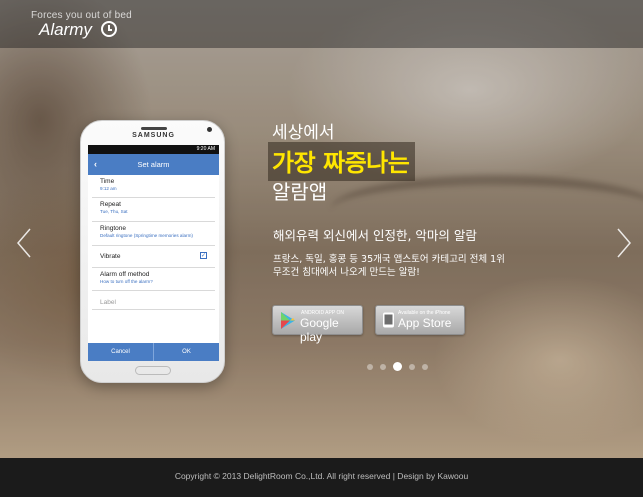 Image resolution: width=643 pixels, height=497 pixels. Describe the element at coordinates (153, 300) in the screenshot. I see `label-field: Label` at that location.